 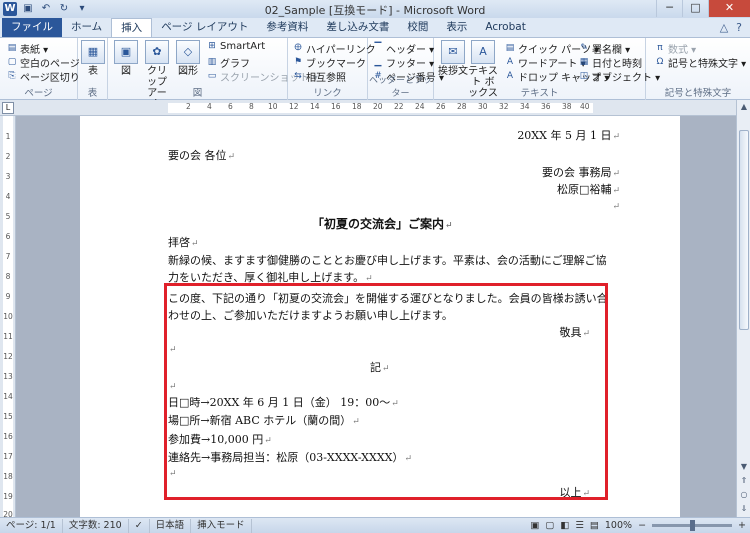 What do you see at coordinates (618, 525) in the screenshot?
I see `zoom-level: 100%` at bounding box center [618, 525].